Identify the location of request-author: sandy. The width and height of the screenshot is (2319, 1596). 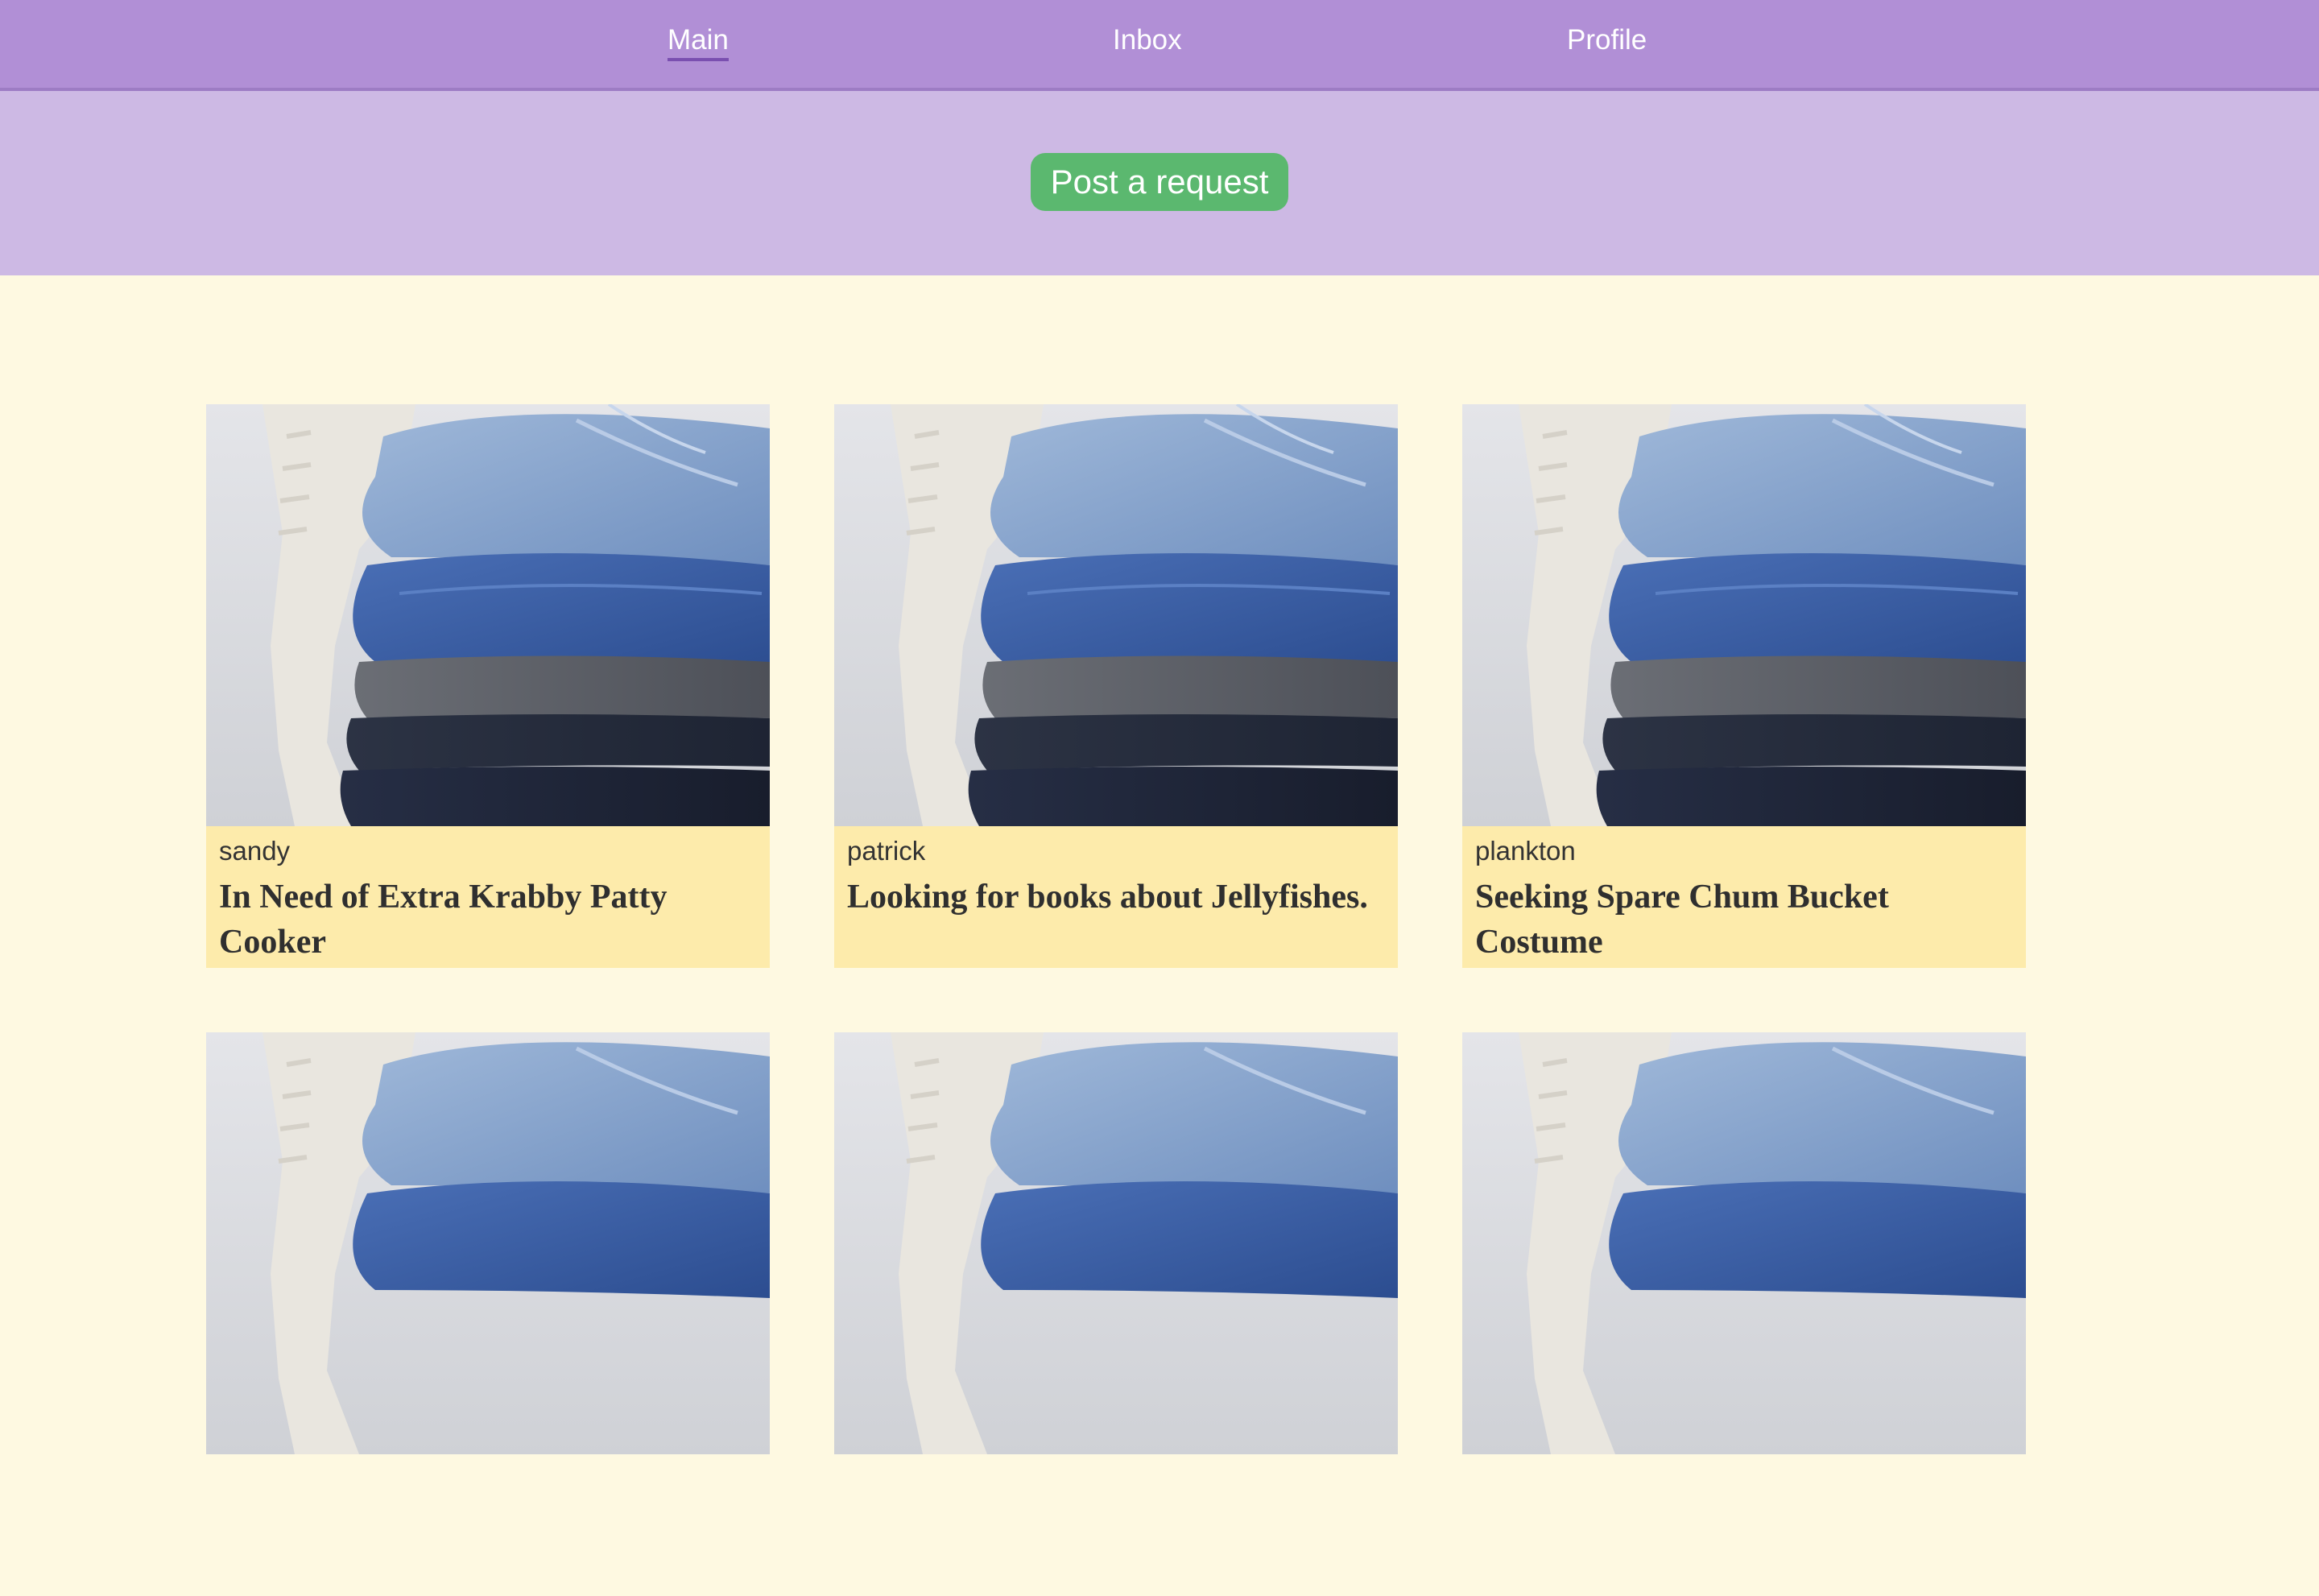
(255, 851).